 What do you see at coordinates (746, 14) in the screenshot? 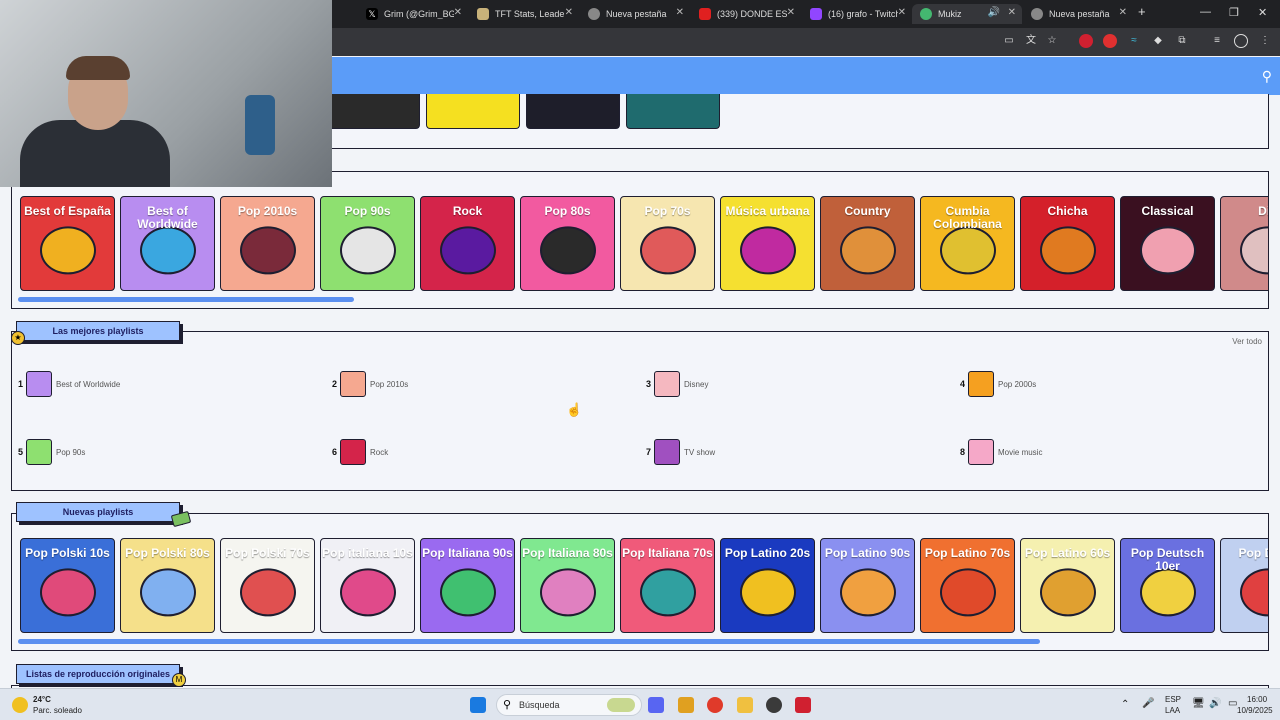
I see `tab-youtube: (339) DONDE EST ✕` at bounding box center [746, 14].